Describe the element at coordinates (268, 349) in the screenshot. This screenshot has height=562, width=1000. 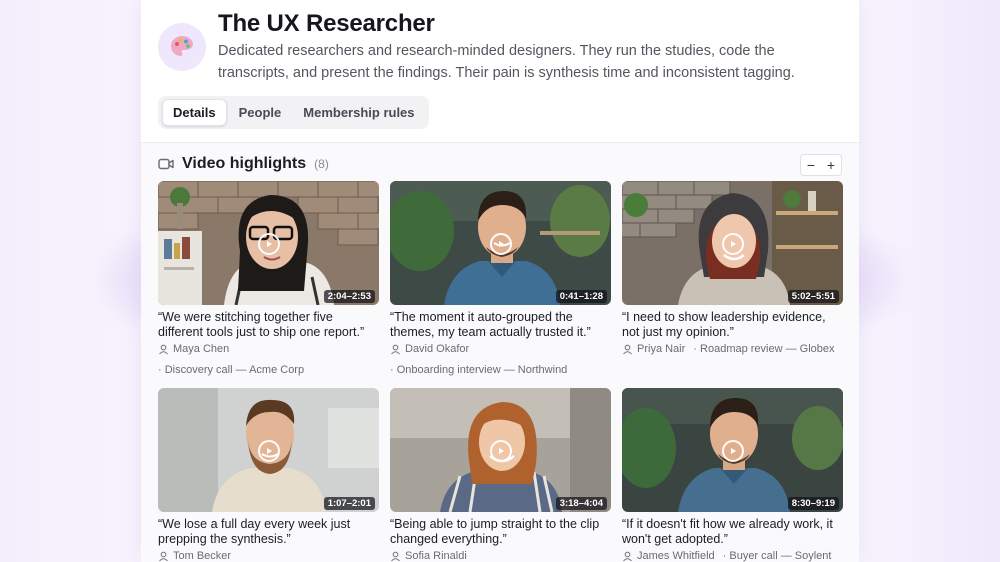
I see `highlight-meta: Maya Chen` at that location.